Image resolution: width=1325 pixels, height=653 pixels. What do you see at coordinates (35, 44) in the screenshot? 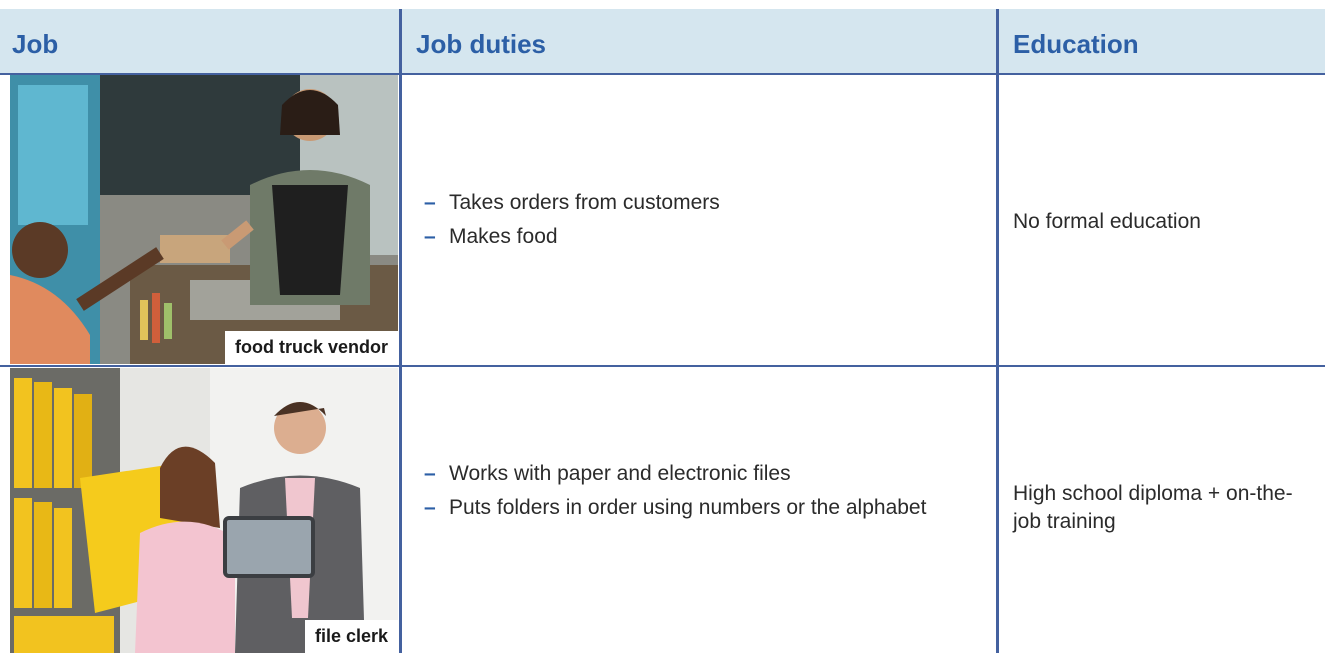
I see `column-header-job: Job` at bounding box center [35, 44].